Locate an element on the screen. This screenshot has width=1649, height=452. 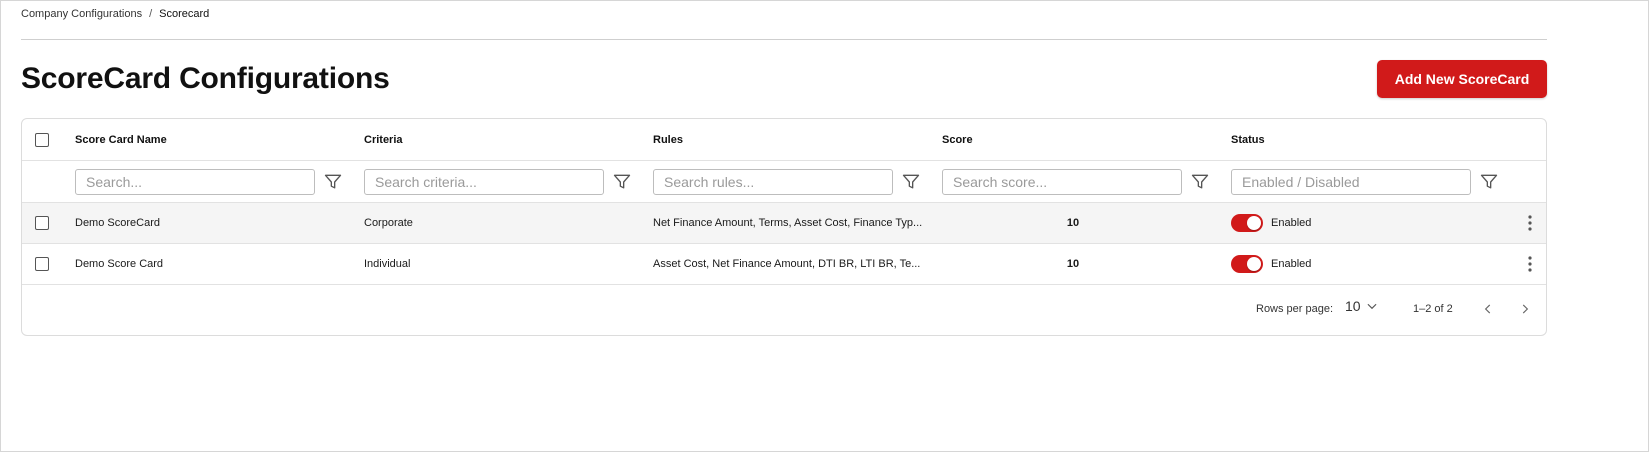
page-title: ScoreCard Configurations is located at coordinates (205, 78).